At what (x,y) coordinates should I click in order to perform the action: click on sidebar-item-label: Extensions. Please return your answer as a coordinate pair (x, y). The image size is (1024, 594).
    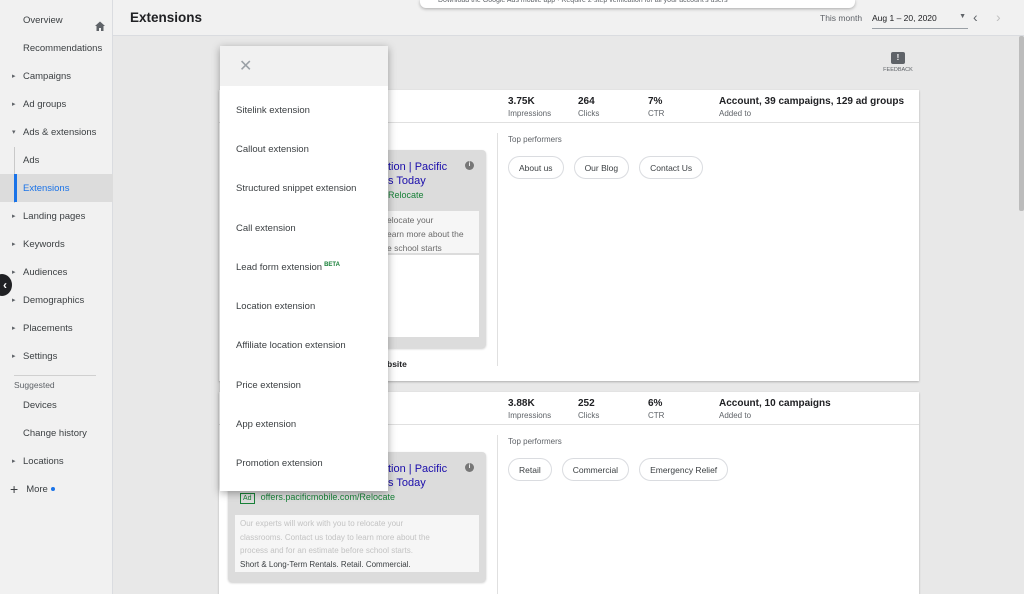
    Looking at the image, I should click on (46, 188).